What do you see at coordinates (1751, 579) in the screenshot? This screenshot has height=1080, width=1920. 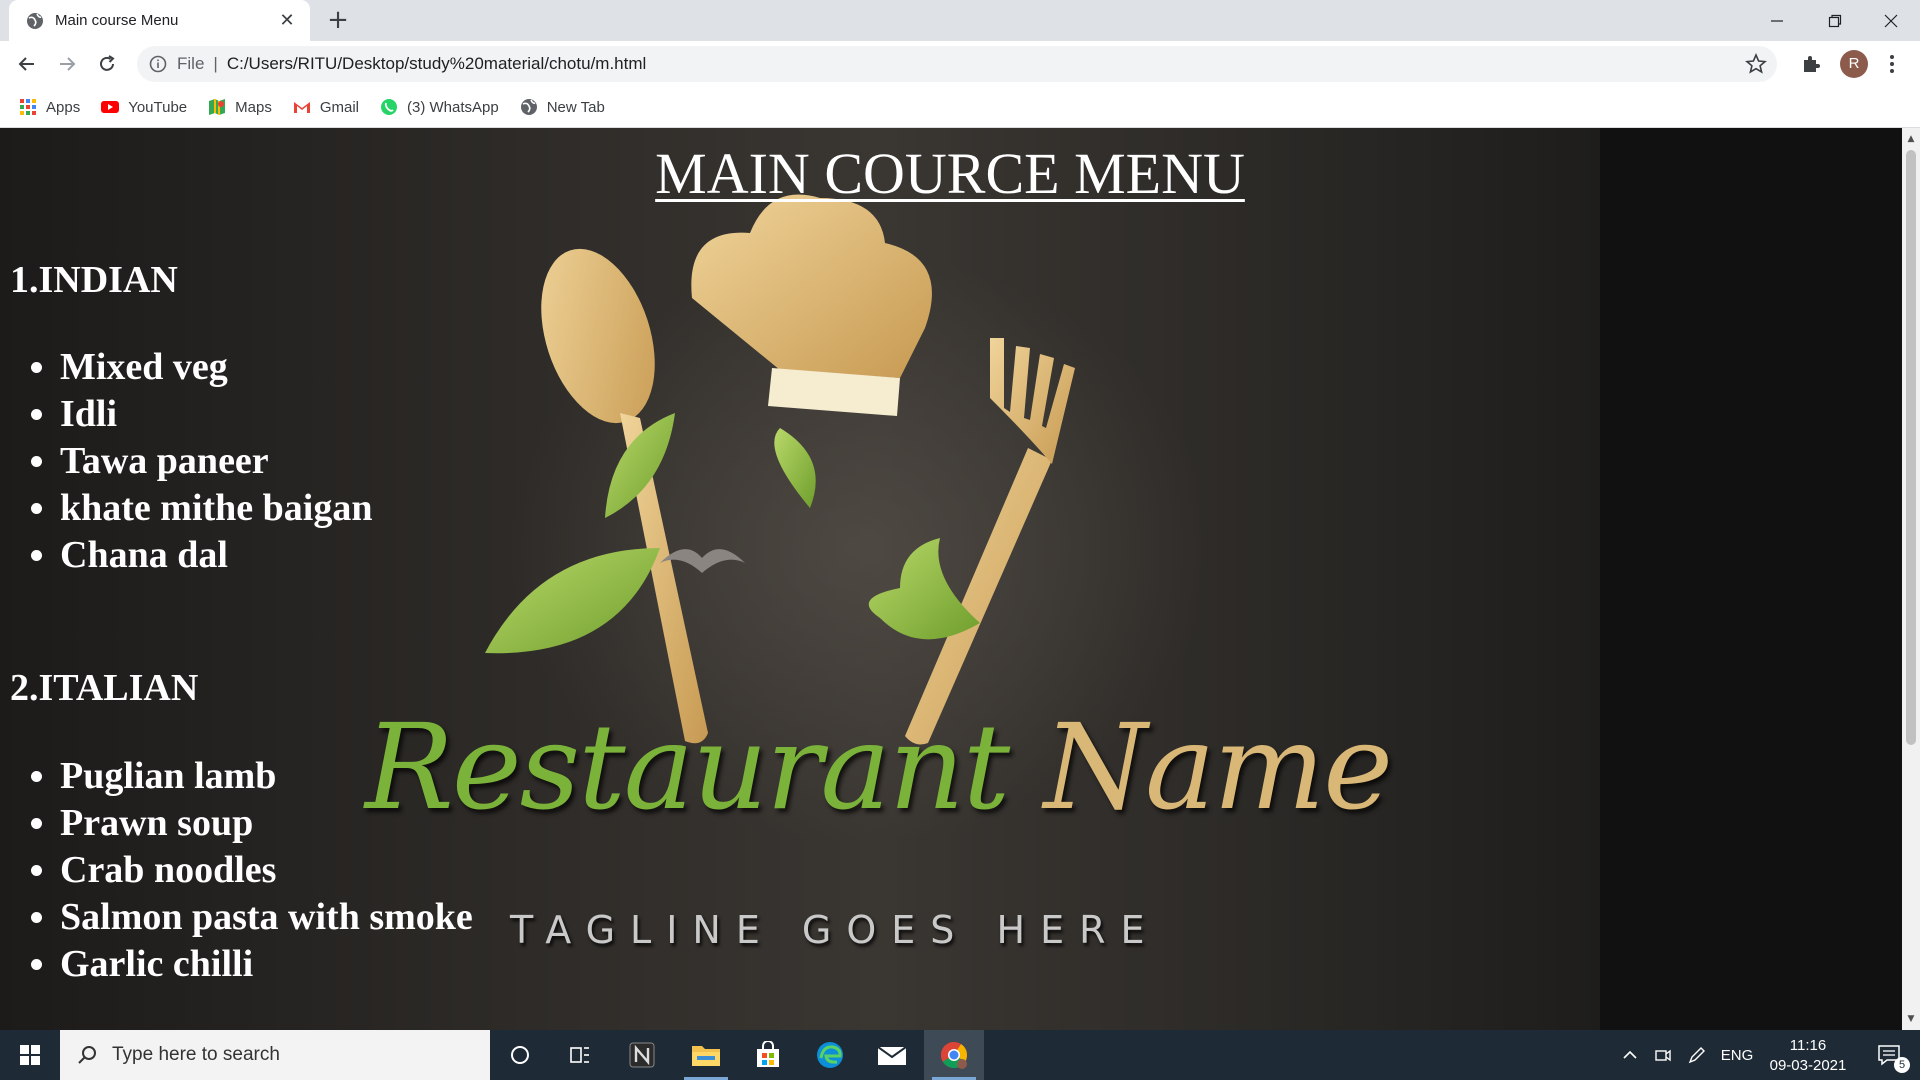 I see `background-dark-area` at bounding box center [1751, 579].